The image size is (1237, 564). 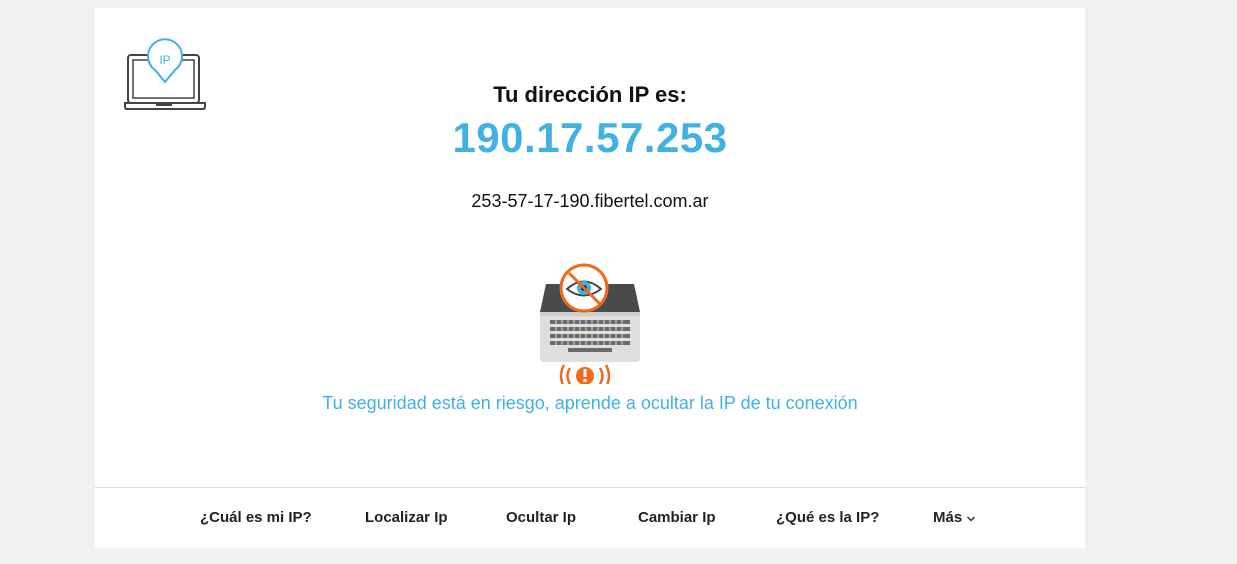 I want to click on nav-item-mas-label: Más, so click(x=948, y=517).